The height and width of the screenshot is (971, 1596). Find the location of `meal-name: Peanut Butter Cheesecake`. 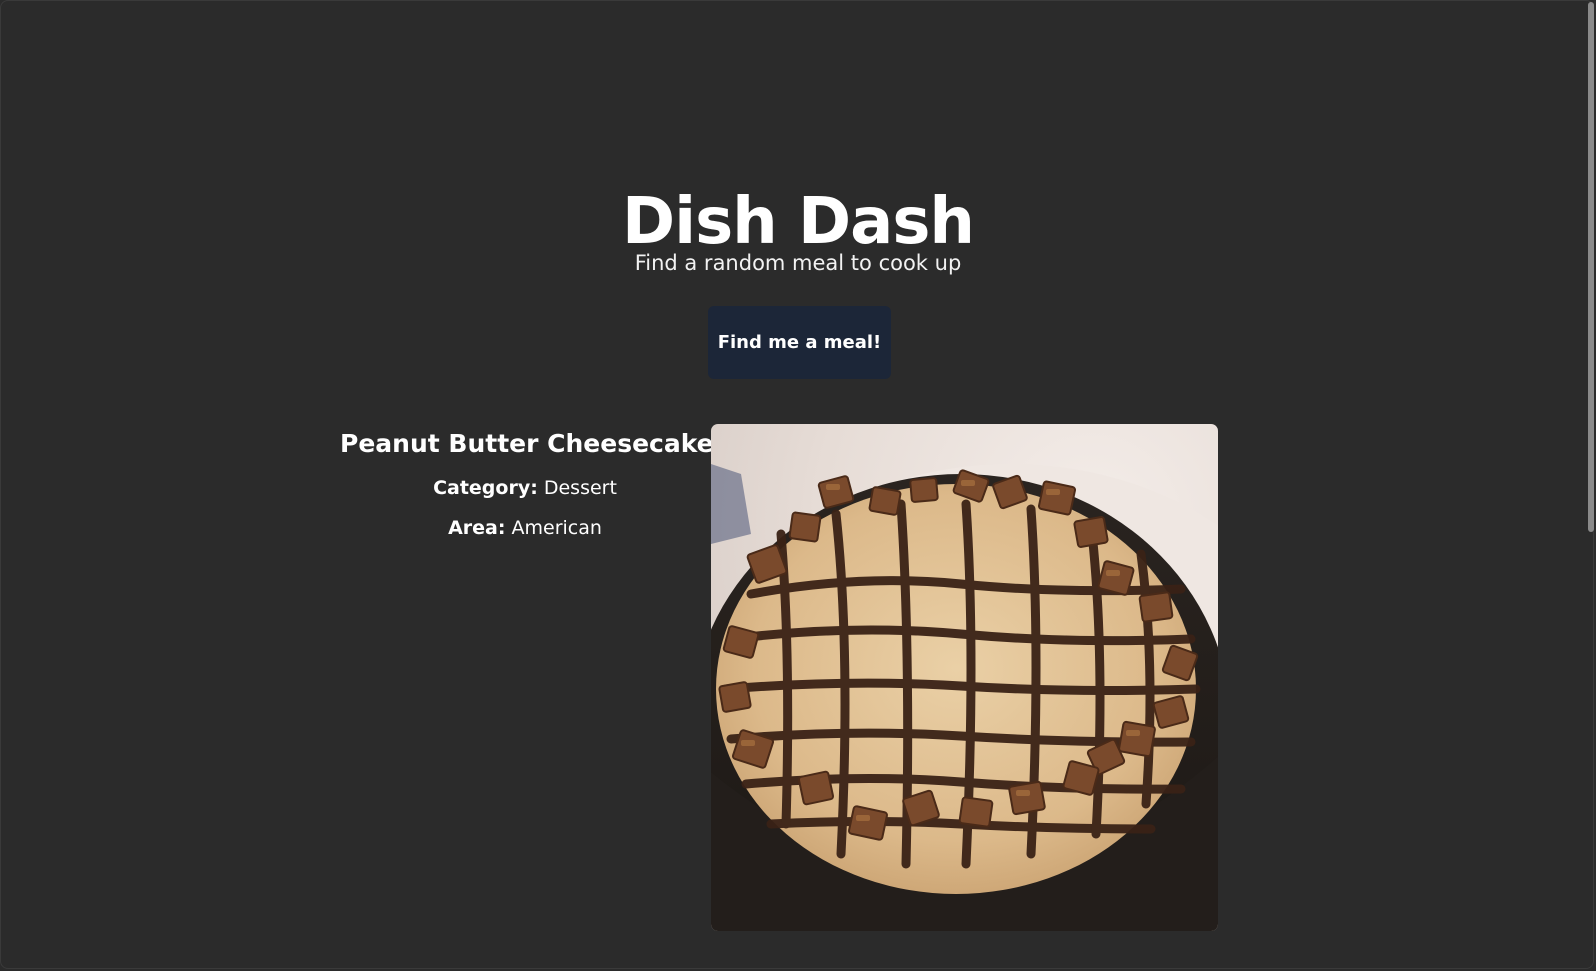

meal-name: Peanut Butter Cheesecake is located at coordinates (527, 443).